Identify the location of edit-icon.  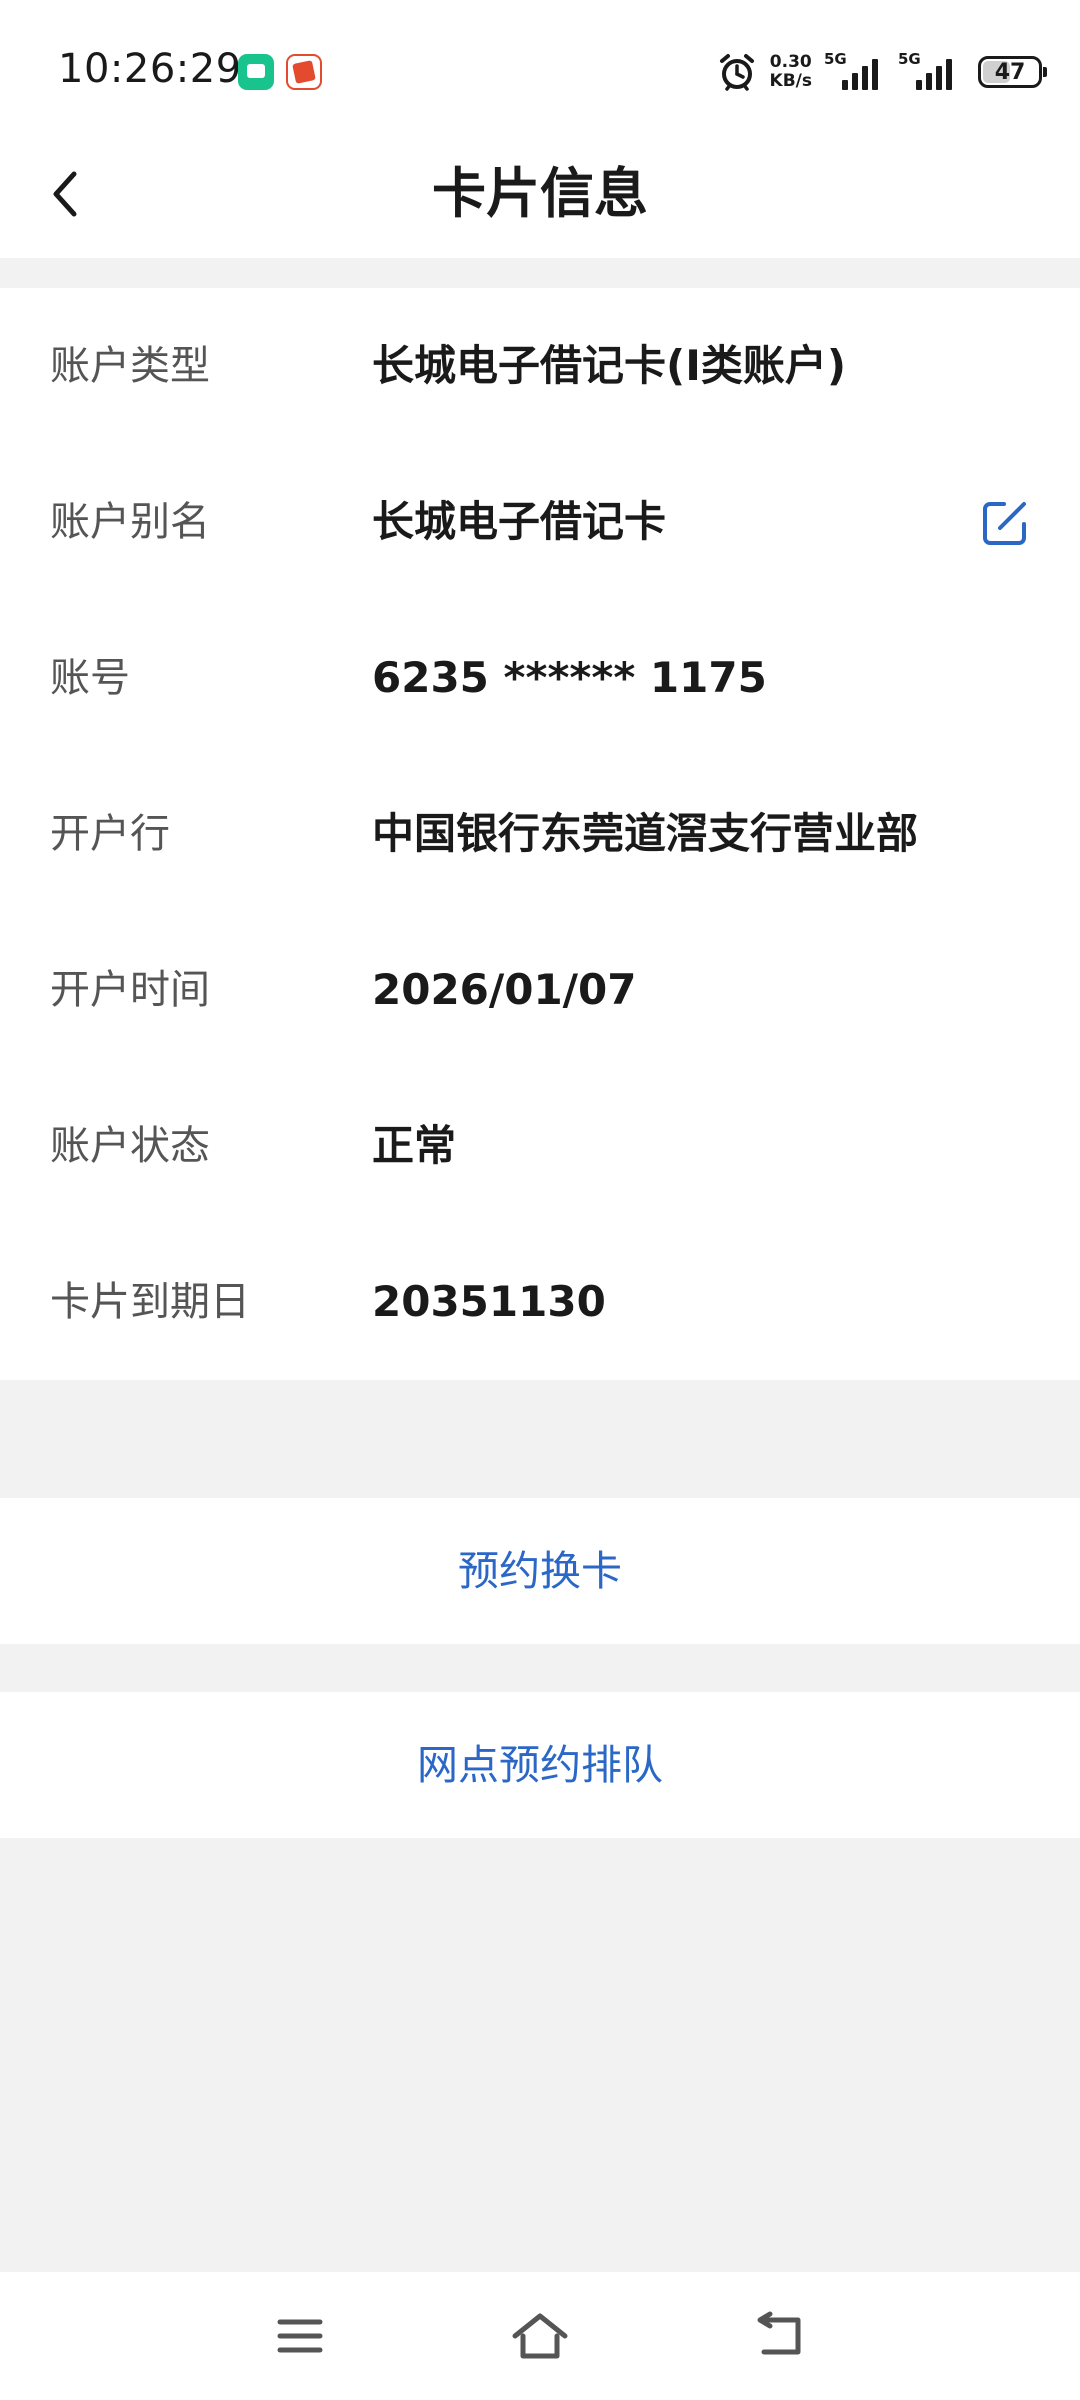
(1005, 523).